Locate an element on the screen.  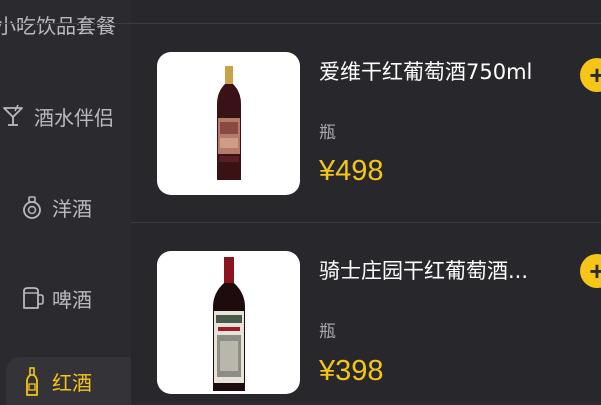
sidebar-item-drink-companion: 酒水伴侣 is located at coordinates (65, 116).